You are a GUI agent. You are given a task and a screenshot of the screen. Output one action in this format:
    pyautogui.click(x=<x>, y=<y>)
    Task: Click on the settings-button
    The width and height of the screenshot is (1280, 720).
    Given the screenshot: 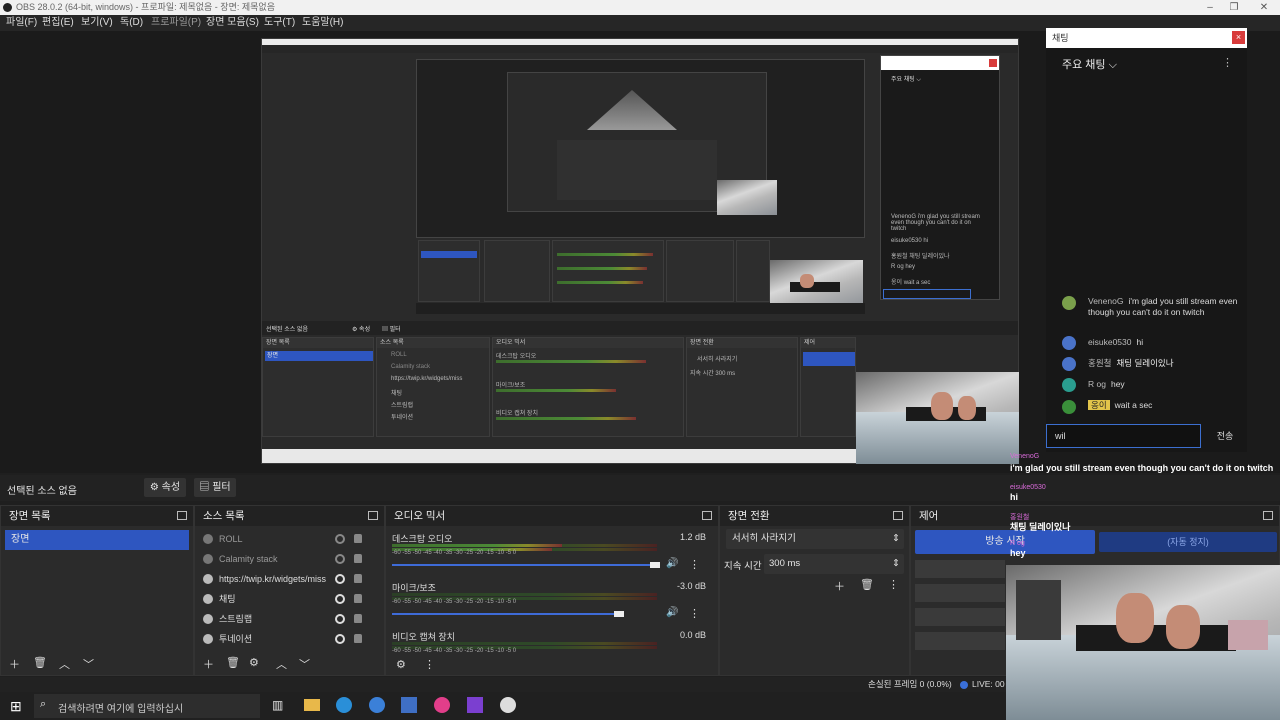 What is the action you would take?
    pyautogui.click(x=960, y=641)
    